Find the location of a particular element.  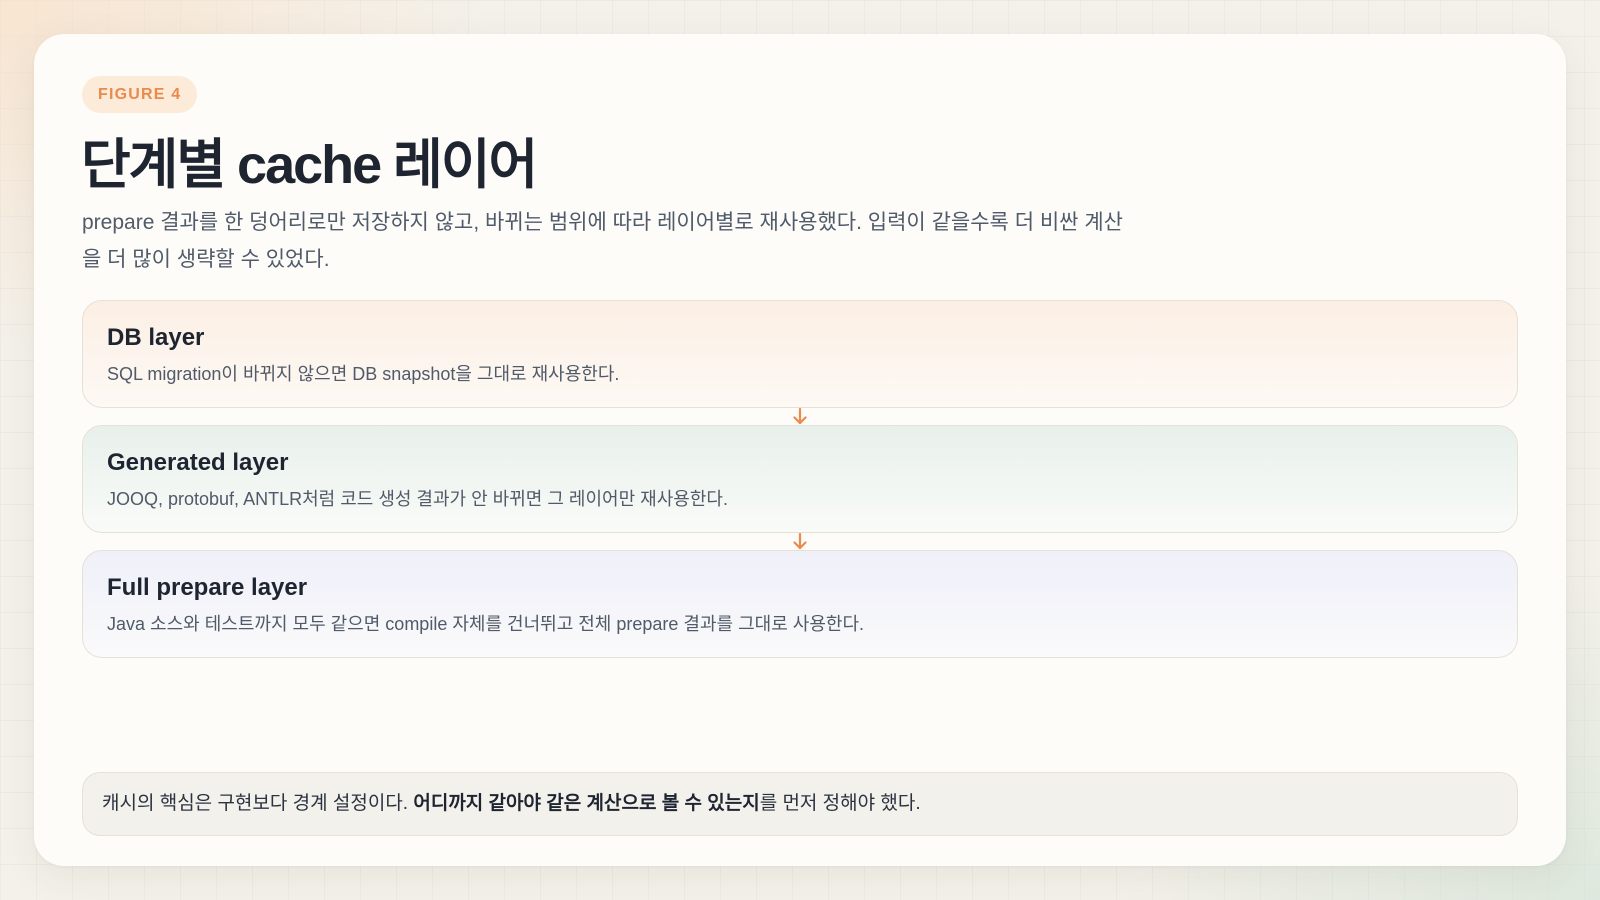

figure-badge: FIGURE 4 is located at coordinates (140, 94).